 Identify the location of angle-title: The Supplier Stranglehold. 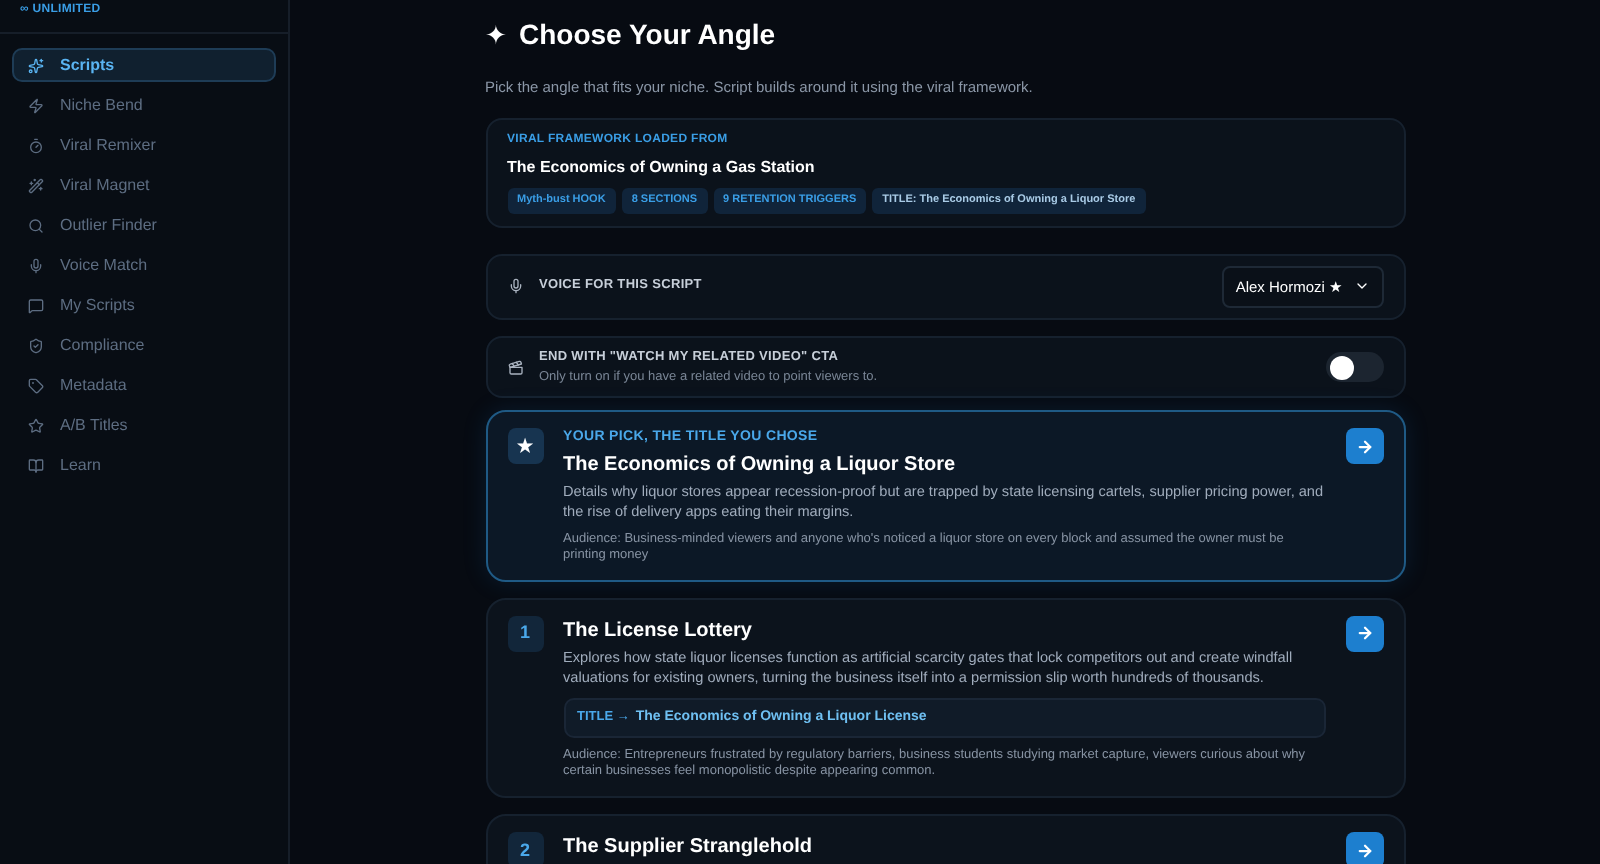
(688, 847).